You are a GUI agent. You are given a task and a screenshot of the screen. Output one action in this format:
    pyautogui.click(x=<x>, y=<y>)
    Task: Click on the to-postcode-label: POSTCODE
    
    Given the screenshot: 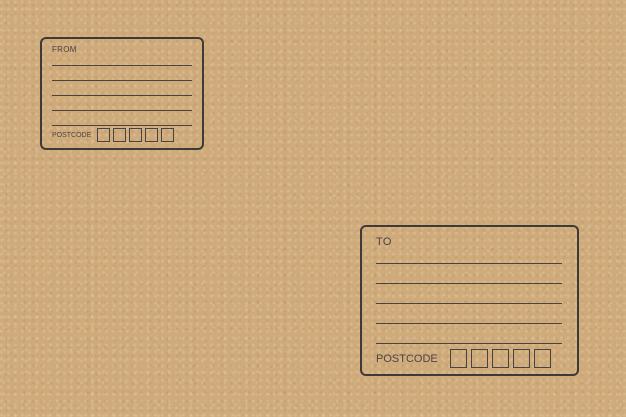 What is the action you would take?
    pyautogui.click(x=407, y=358)
    